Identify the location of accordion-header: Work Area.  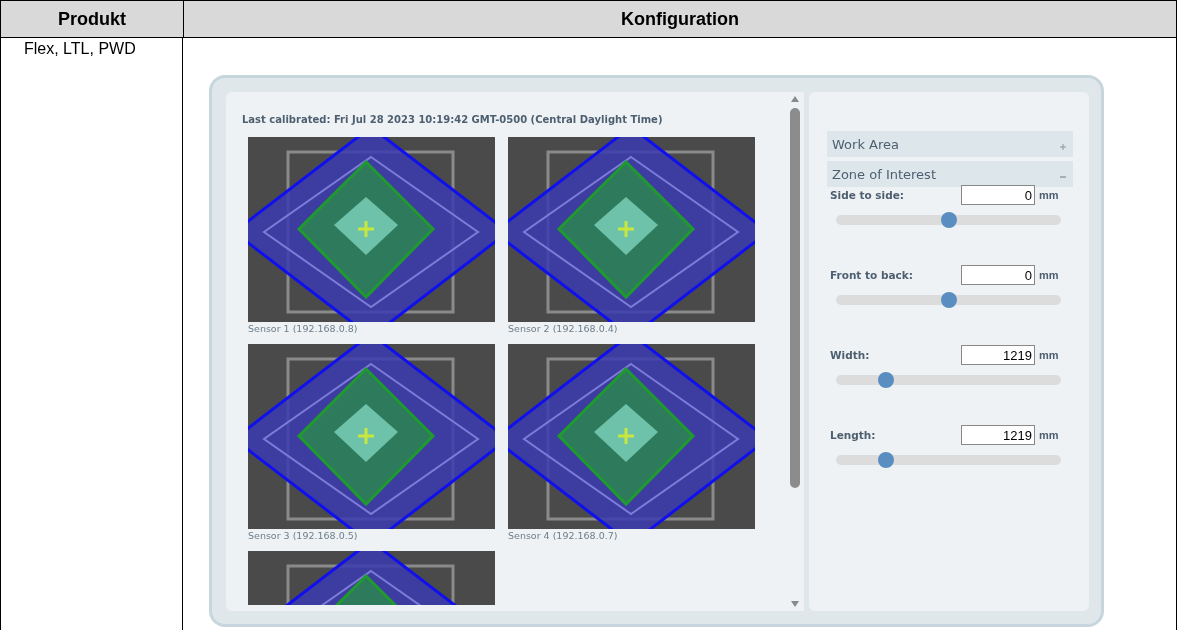
(950, 144).